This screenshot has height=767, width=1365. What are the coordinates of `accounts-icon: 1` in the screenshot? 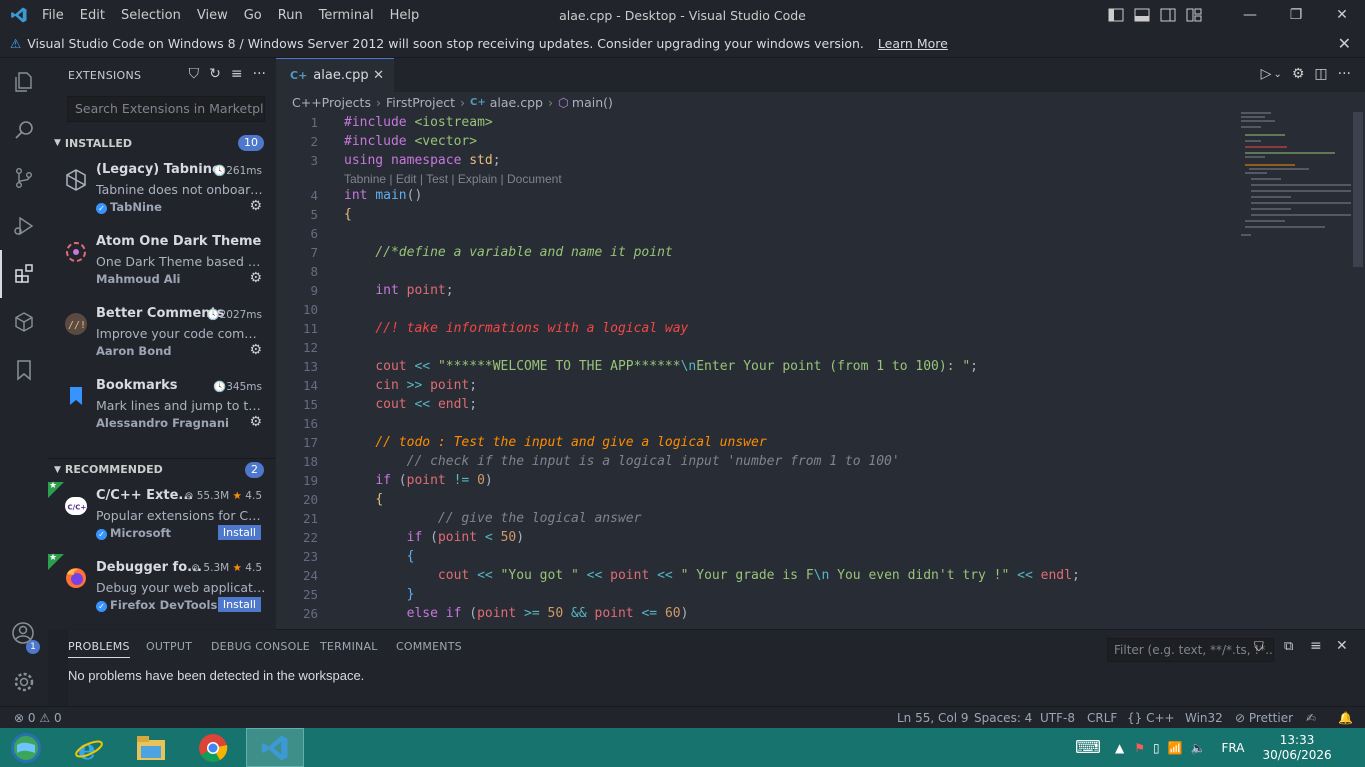 It's located at (24, 634).